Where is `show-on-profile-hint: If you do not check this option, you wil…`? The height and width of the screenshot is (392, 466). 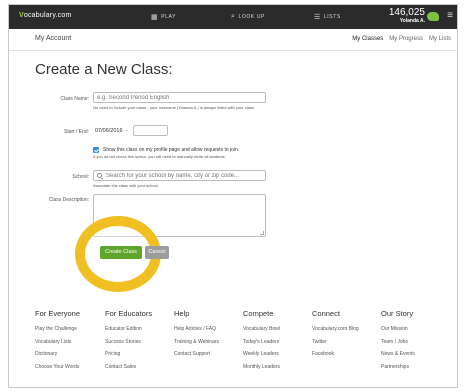 show-on-profile-hint: If you do not check this option, you wil… is located at coordinates (159, 156).